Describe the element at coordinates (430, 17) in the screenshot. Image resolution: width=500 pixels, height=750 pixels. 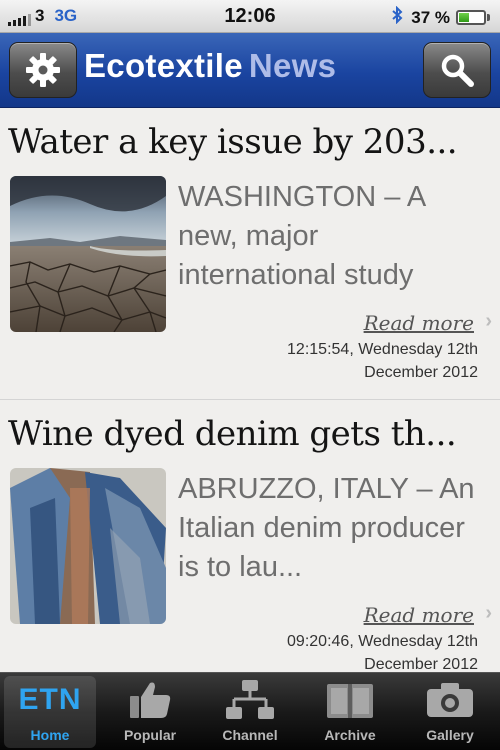
I see `battery-percent: 37 %` at that location.